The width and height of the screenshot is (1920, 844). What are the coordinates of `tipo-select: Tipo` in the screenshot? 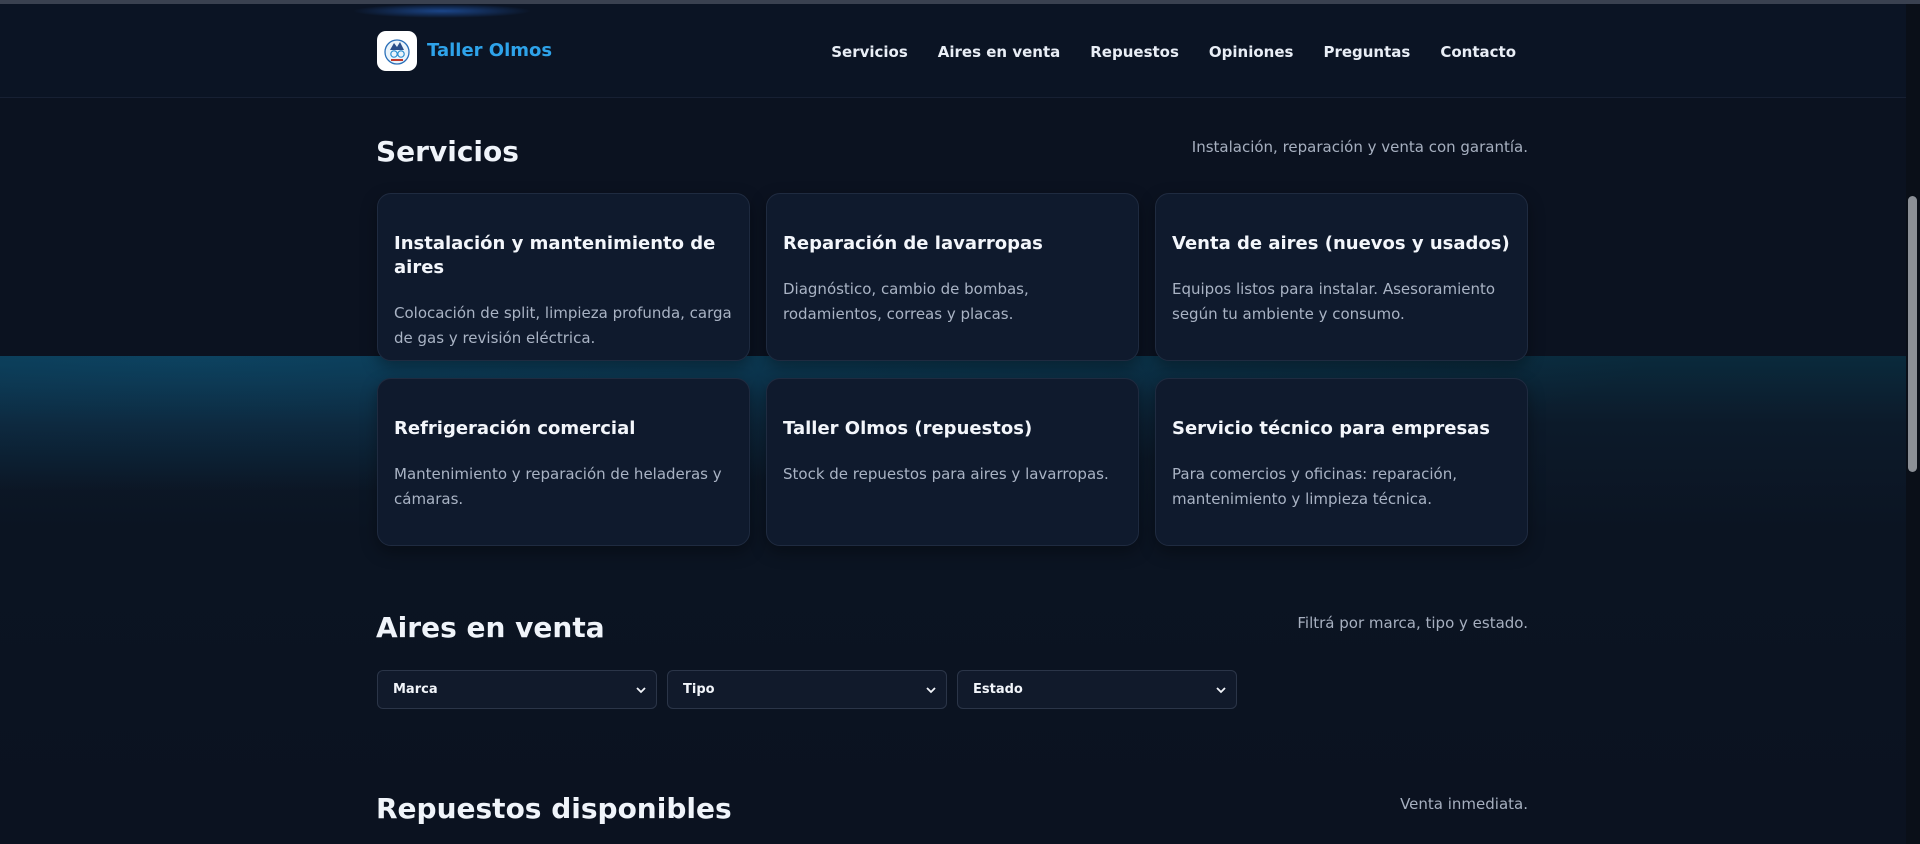 It's located at (807, 689).